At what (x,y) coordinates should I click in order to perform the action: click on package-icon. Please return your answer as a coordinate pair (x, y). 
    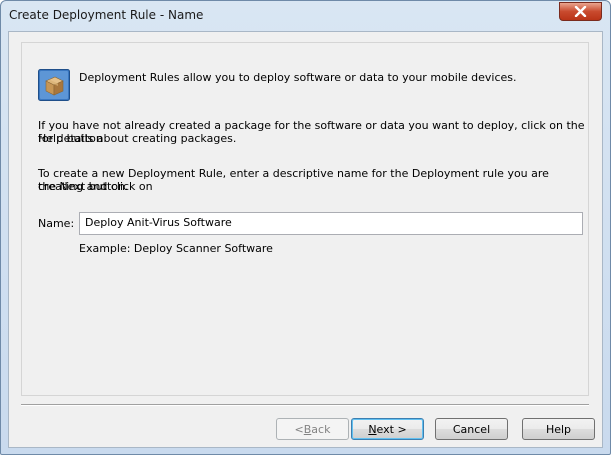
    Looking at the image, I should click on (54, 85).